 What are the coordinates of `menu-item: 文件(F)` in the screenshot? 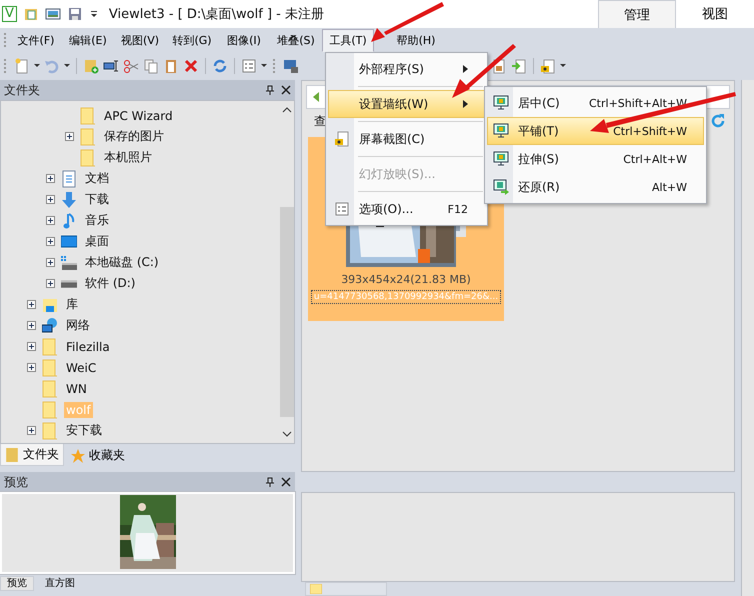 It's located at (36, 40).